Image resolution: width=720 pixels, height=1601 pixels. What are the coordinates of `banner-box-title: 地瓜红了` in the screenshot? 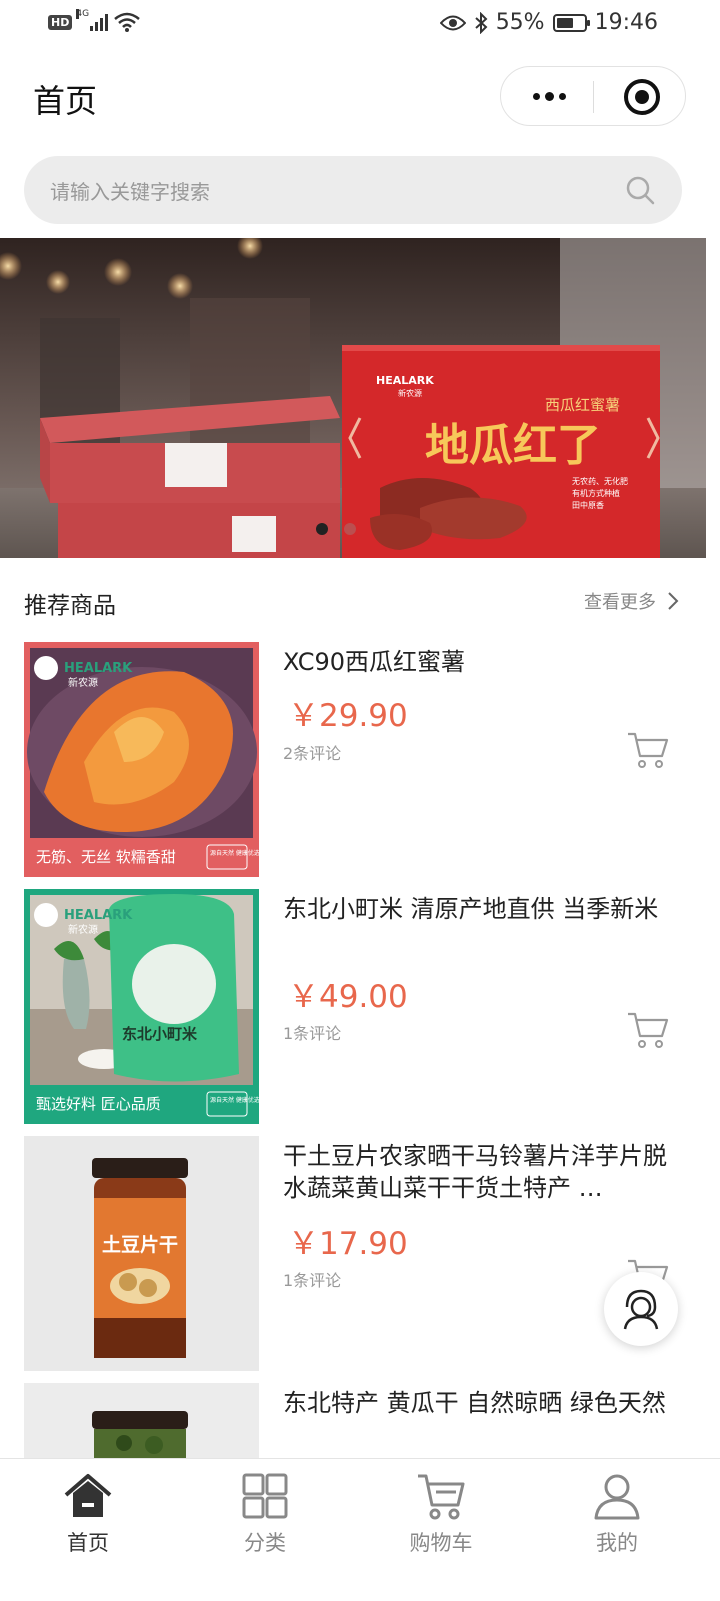 It's located at (513, 445).